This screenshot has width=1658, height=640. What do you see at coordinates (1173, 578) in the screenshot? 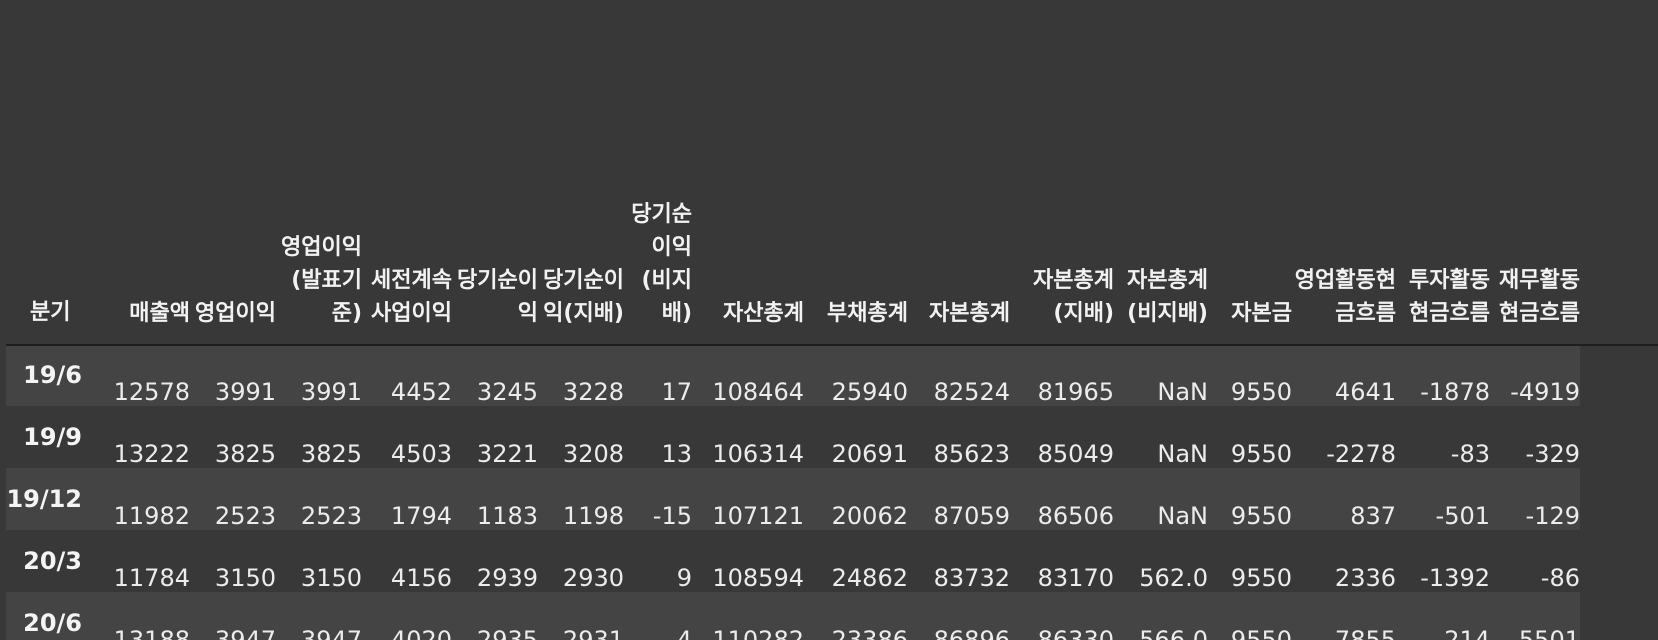
I see `table-cell: 562.0` at bounding box center [1173, 578].